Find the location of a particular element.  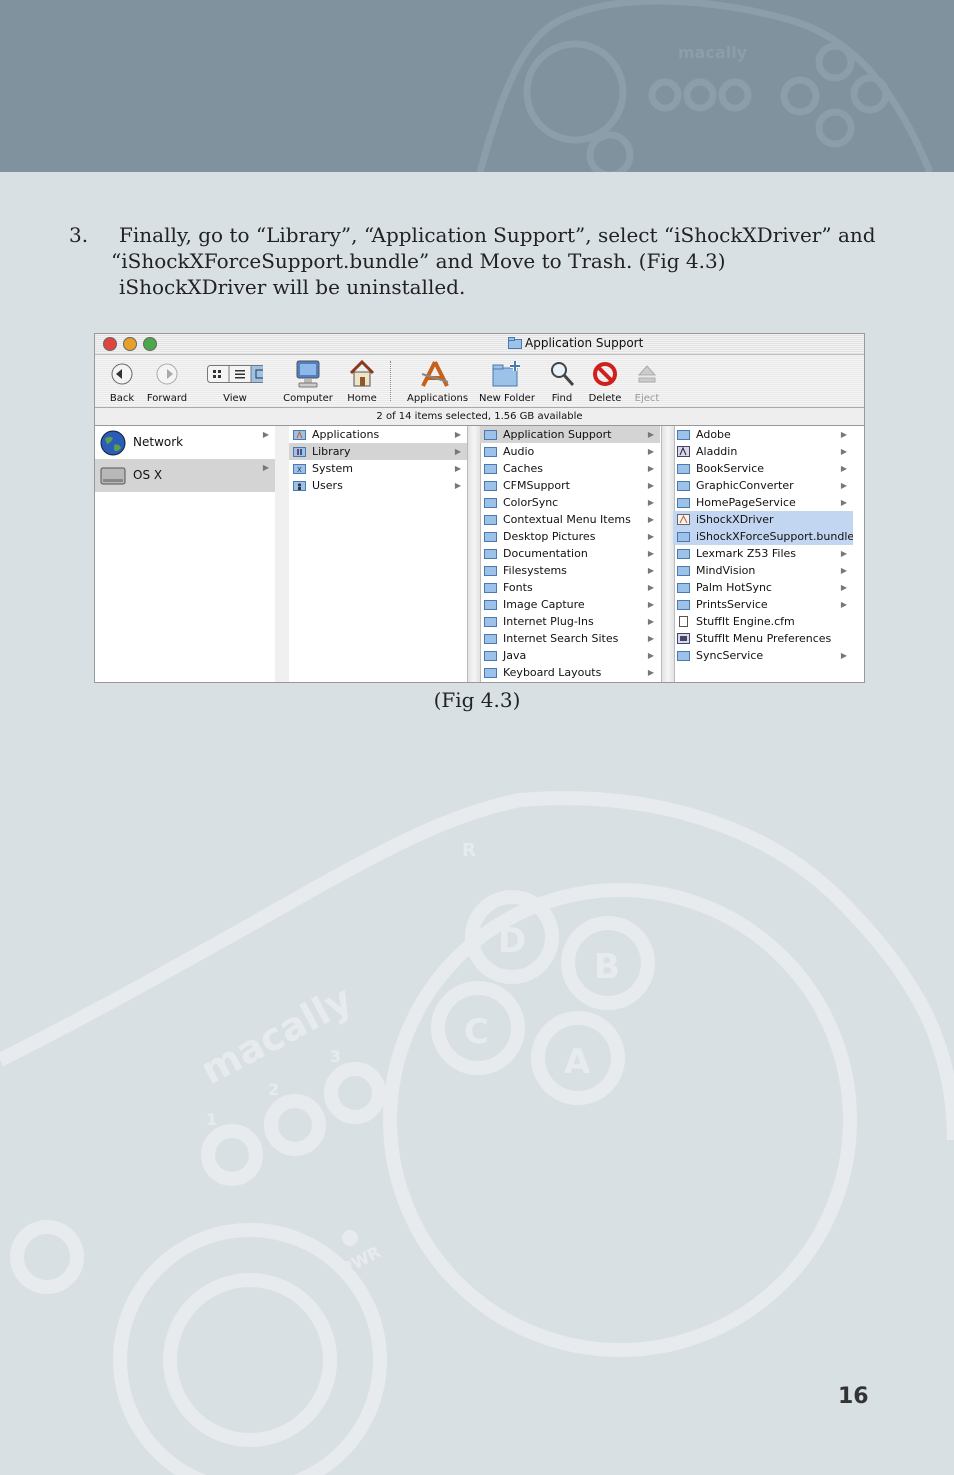

page-number: 16 is located at coordinates (853, 1396).